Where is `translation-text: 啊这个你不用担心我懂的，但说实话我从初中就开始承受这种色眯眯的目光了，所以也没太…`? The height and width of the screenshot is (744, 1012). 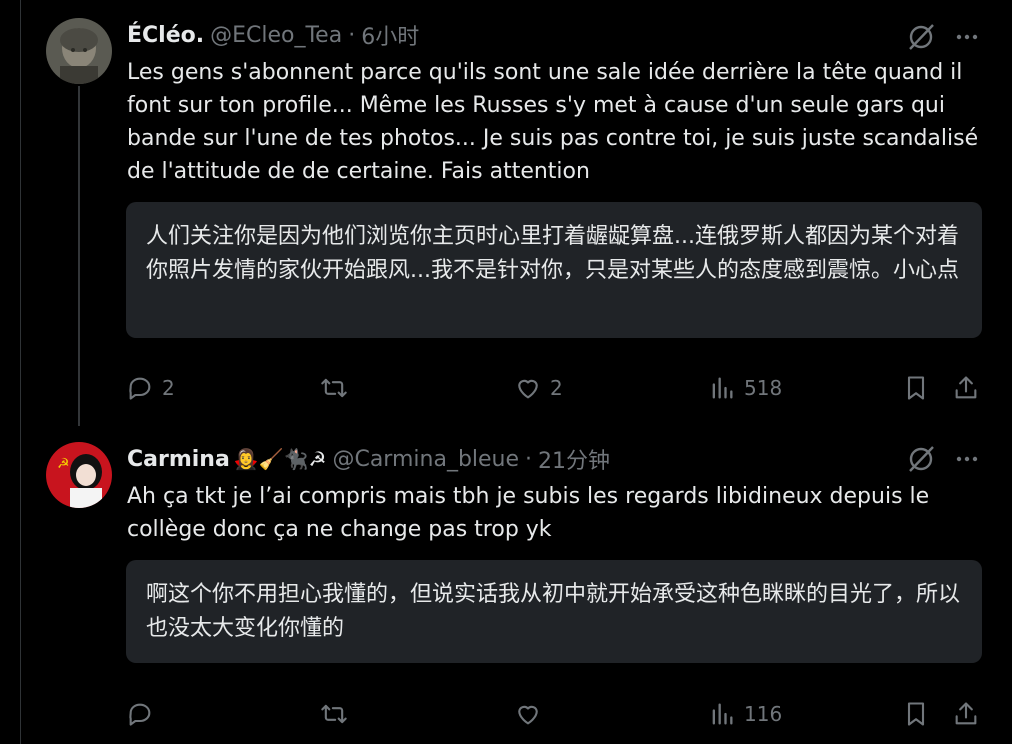
translation-text: 啊这个你不用担心我懂的，但说实话我从初中就开始承受这种色眯眯的目光了，所以也没太… is located at coordinates (553, 611).